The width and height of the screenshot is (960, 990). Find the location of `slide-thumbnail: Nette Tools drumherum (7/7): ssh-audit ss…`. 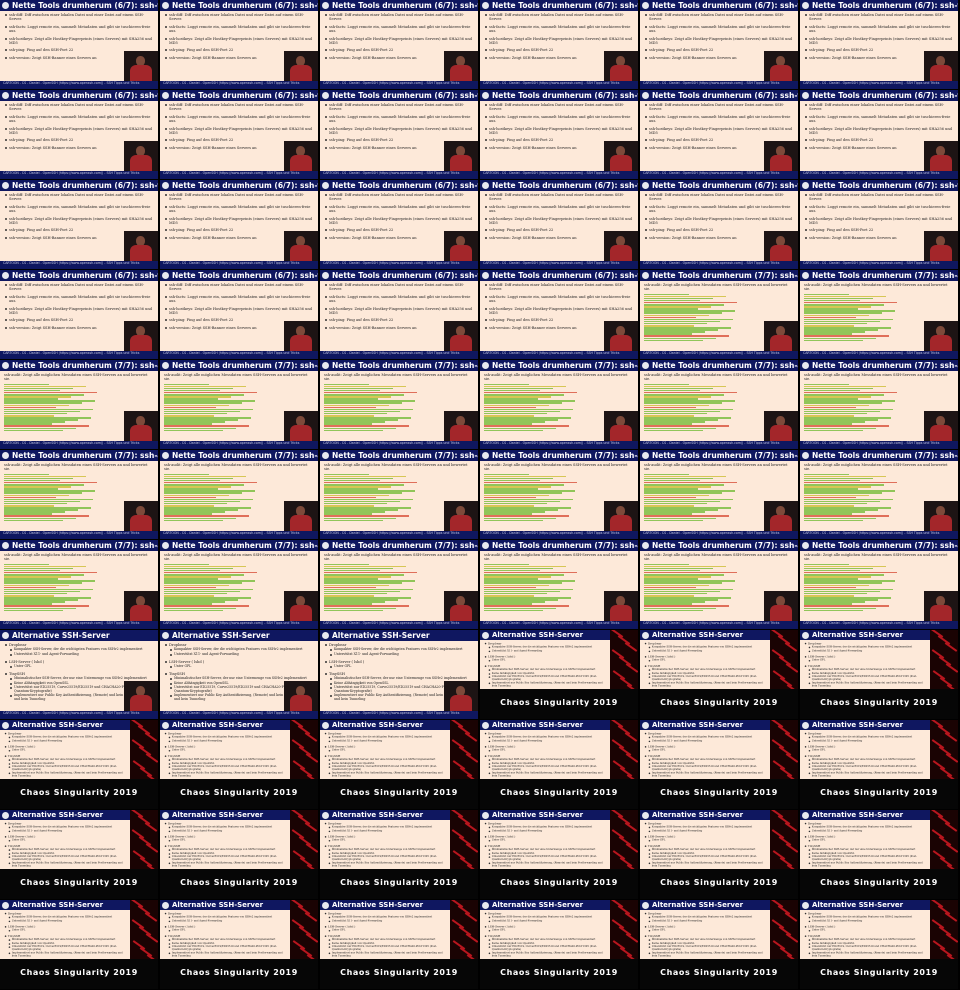

slide-thumbnail: Nette Tools drumherum (7/7): ssh-audit ss… is located at coordinates (879, 314).